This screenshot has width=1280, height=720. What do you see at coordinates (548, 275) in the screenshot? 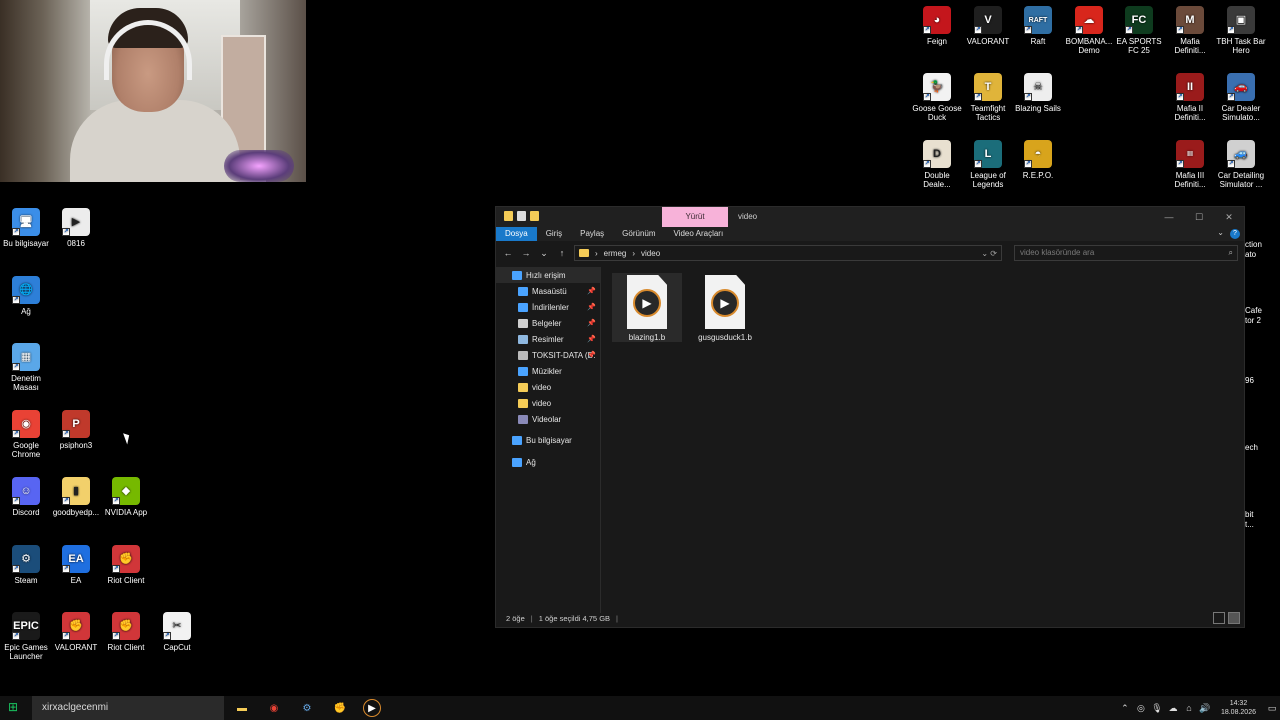
I see `nav-item-h-zl-eri-im: Hızlı erişim` at bounding box center [548, 275].